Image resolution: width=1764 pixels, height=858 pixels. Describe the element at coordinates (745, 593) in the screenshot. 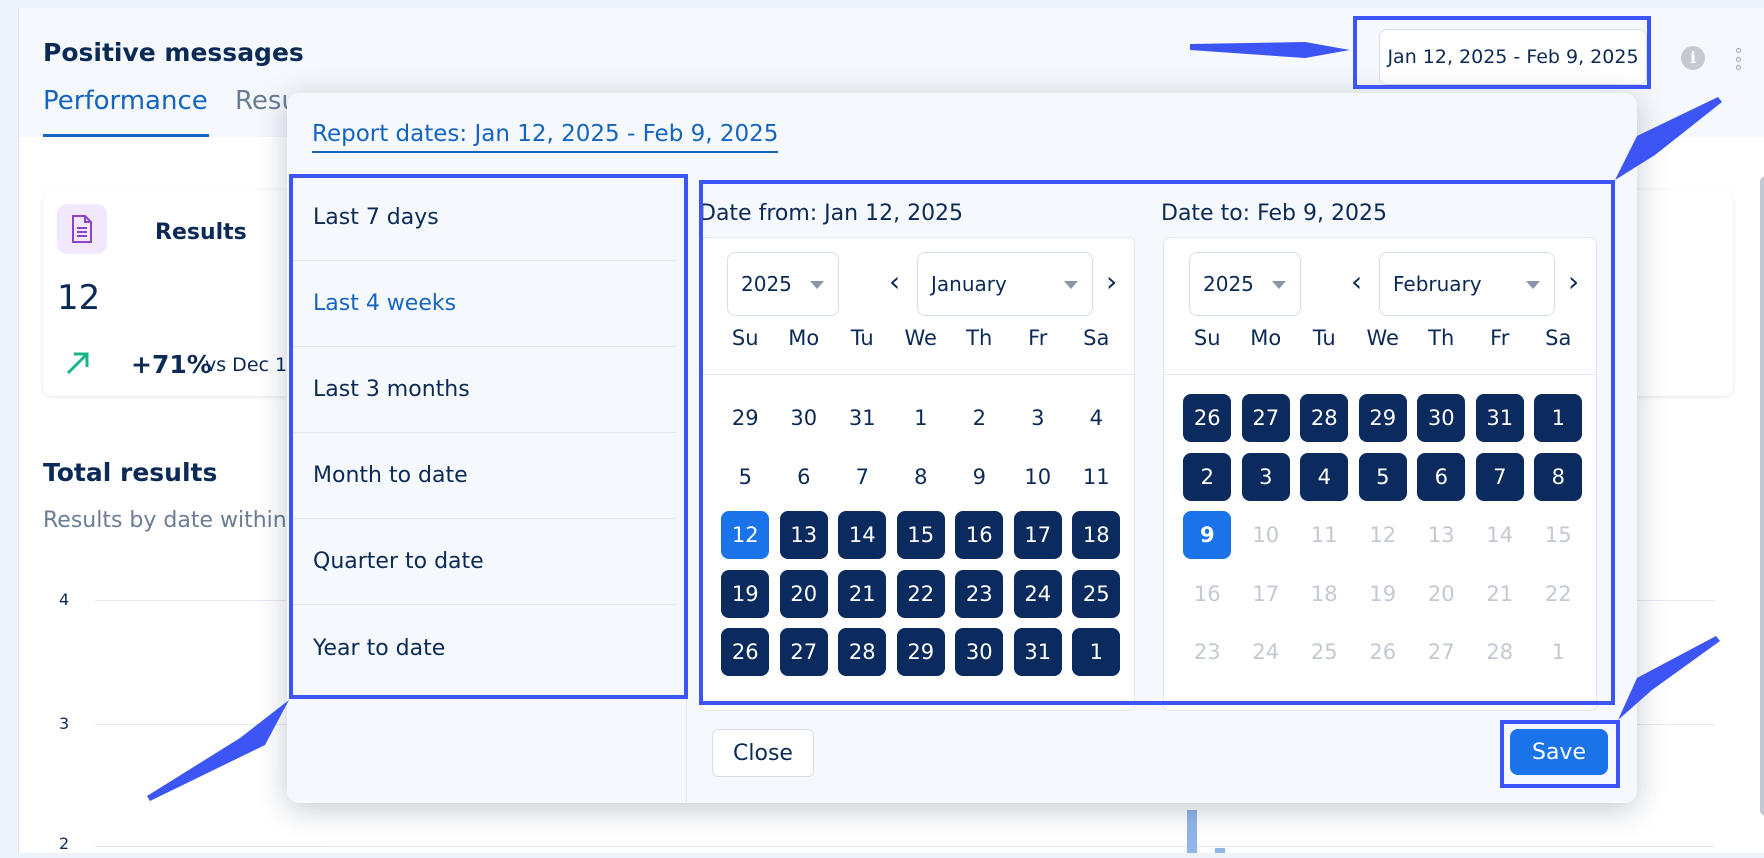

I see `calendar-day: 19` at that location.